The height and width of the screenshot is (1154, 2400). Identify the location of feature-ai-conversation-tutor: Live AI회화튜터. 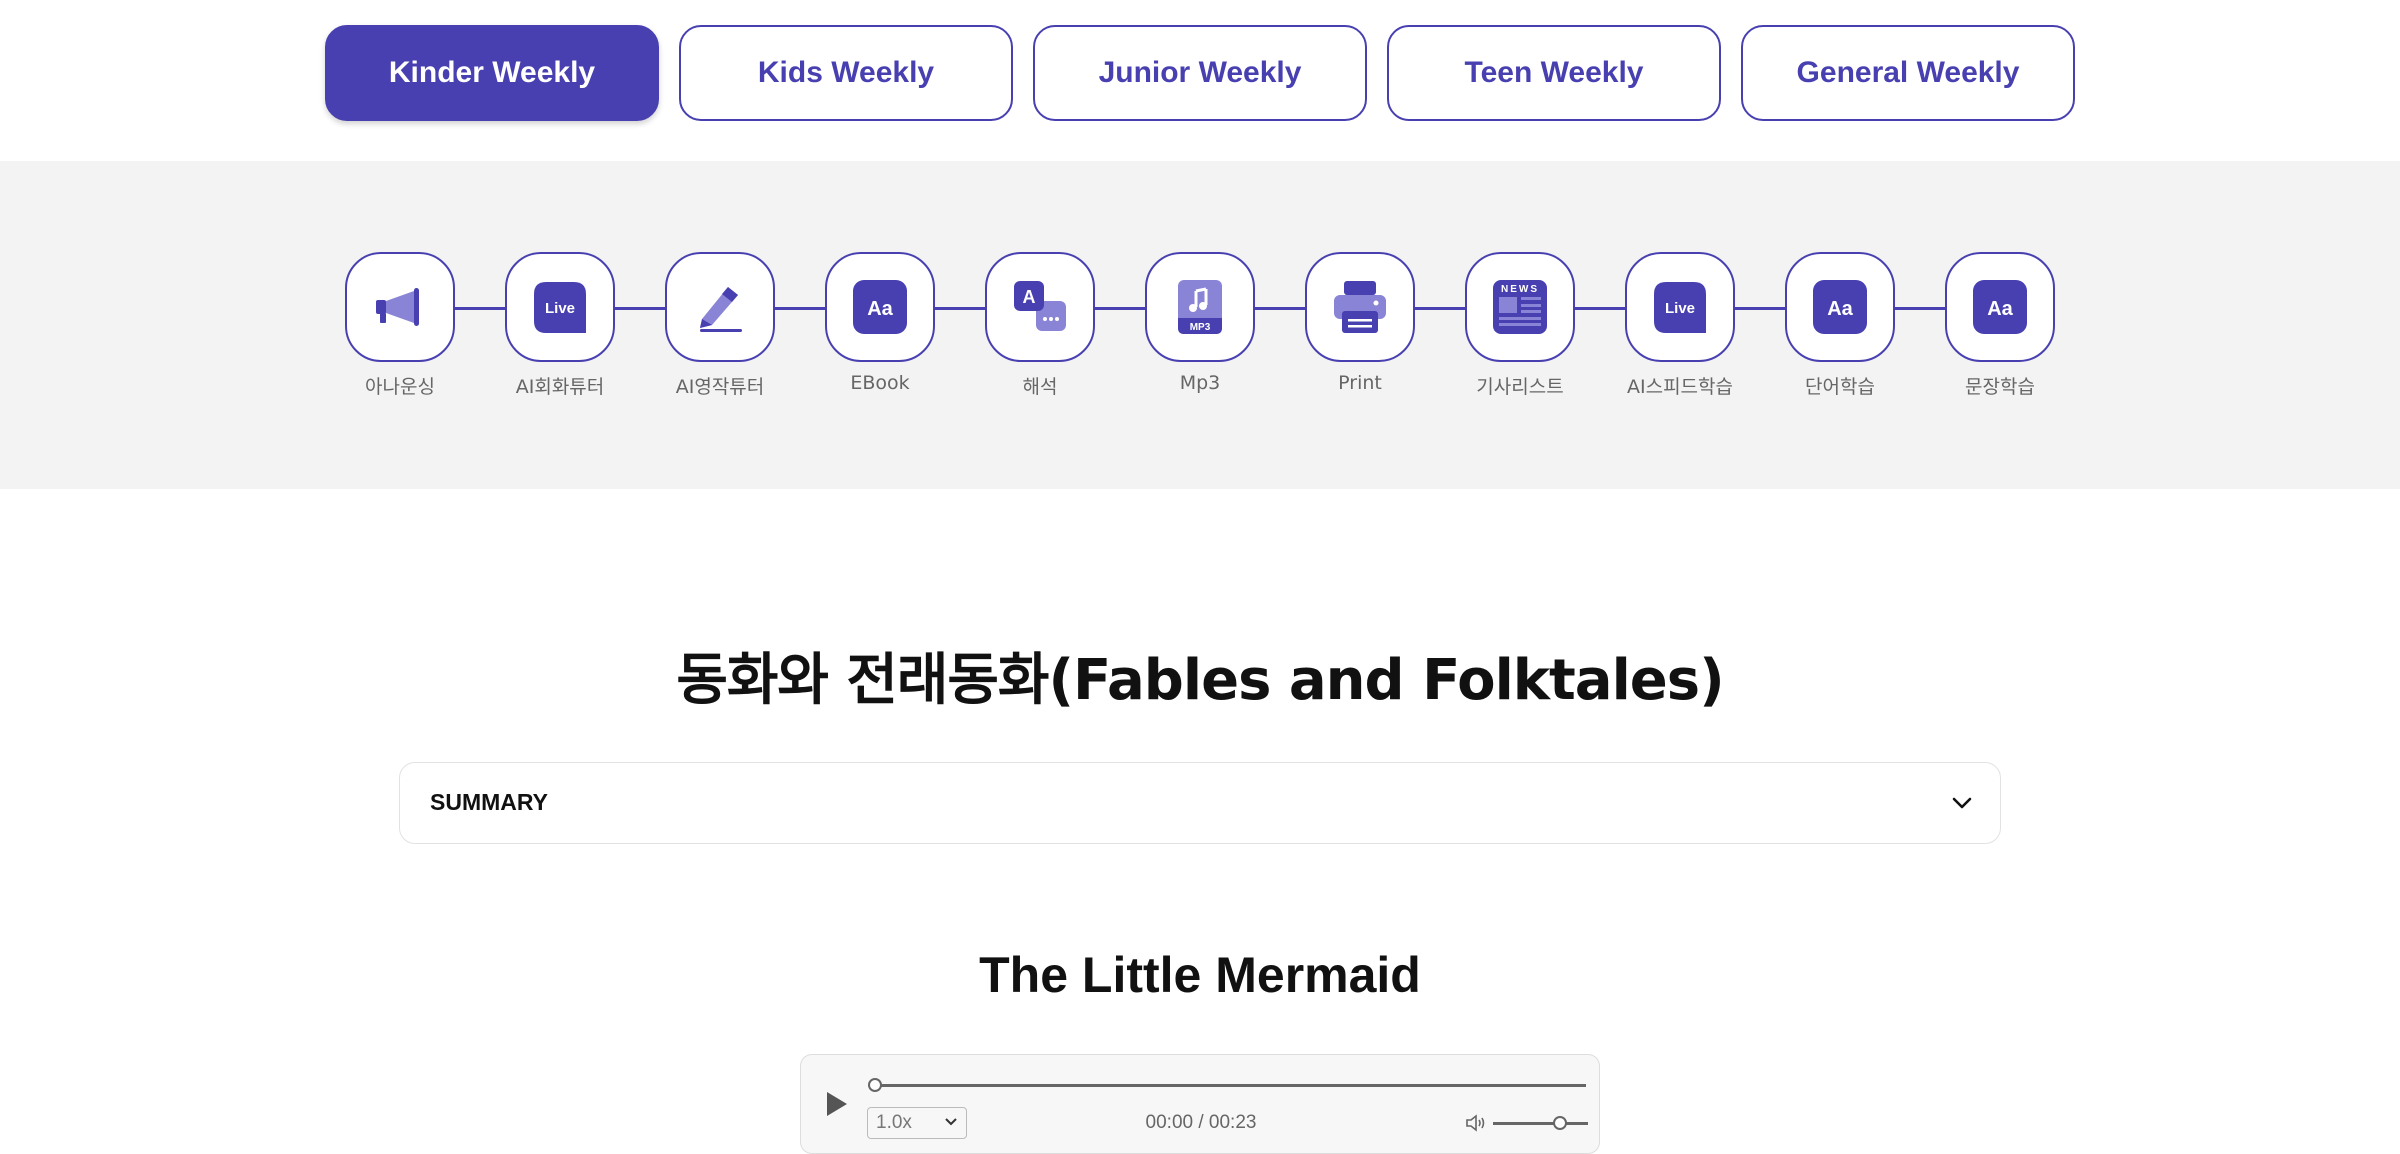
(560, 325).